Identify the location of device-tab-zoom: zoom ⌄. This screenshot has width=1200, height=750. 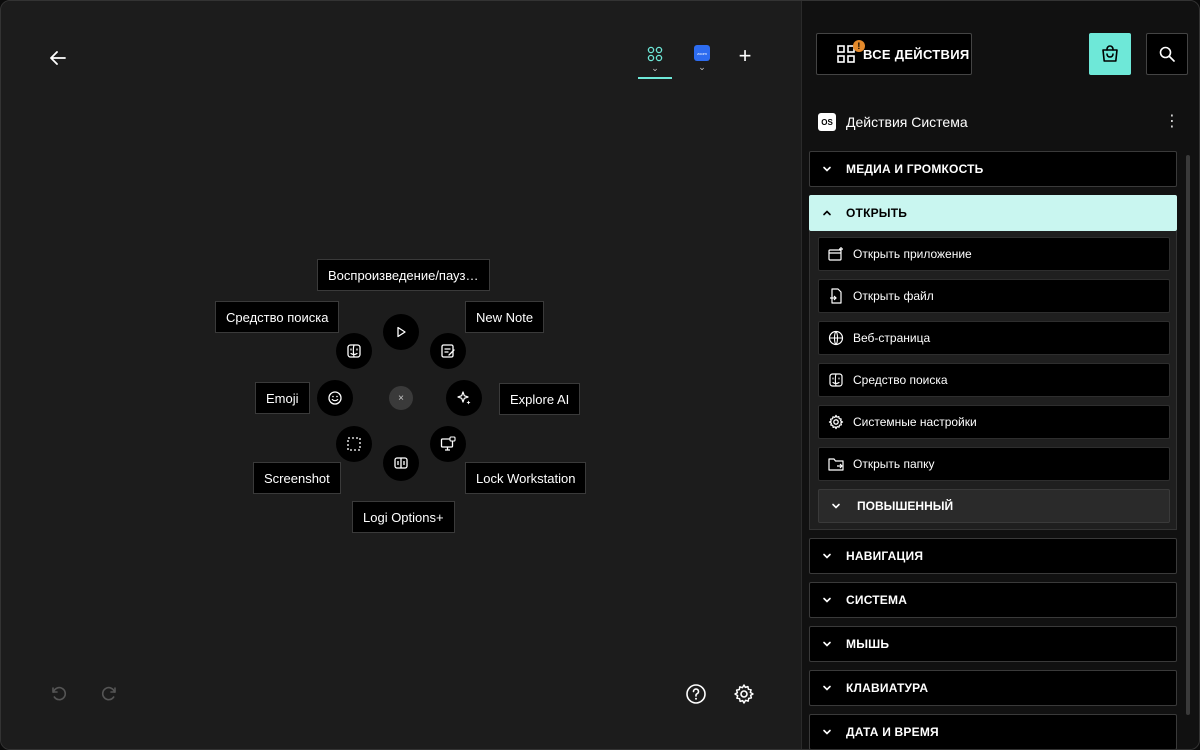
(702, 60).